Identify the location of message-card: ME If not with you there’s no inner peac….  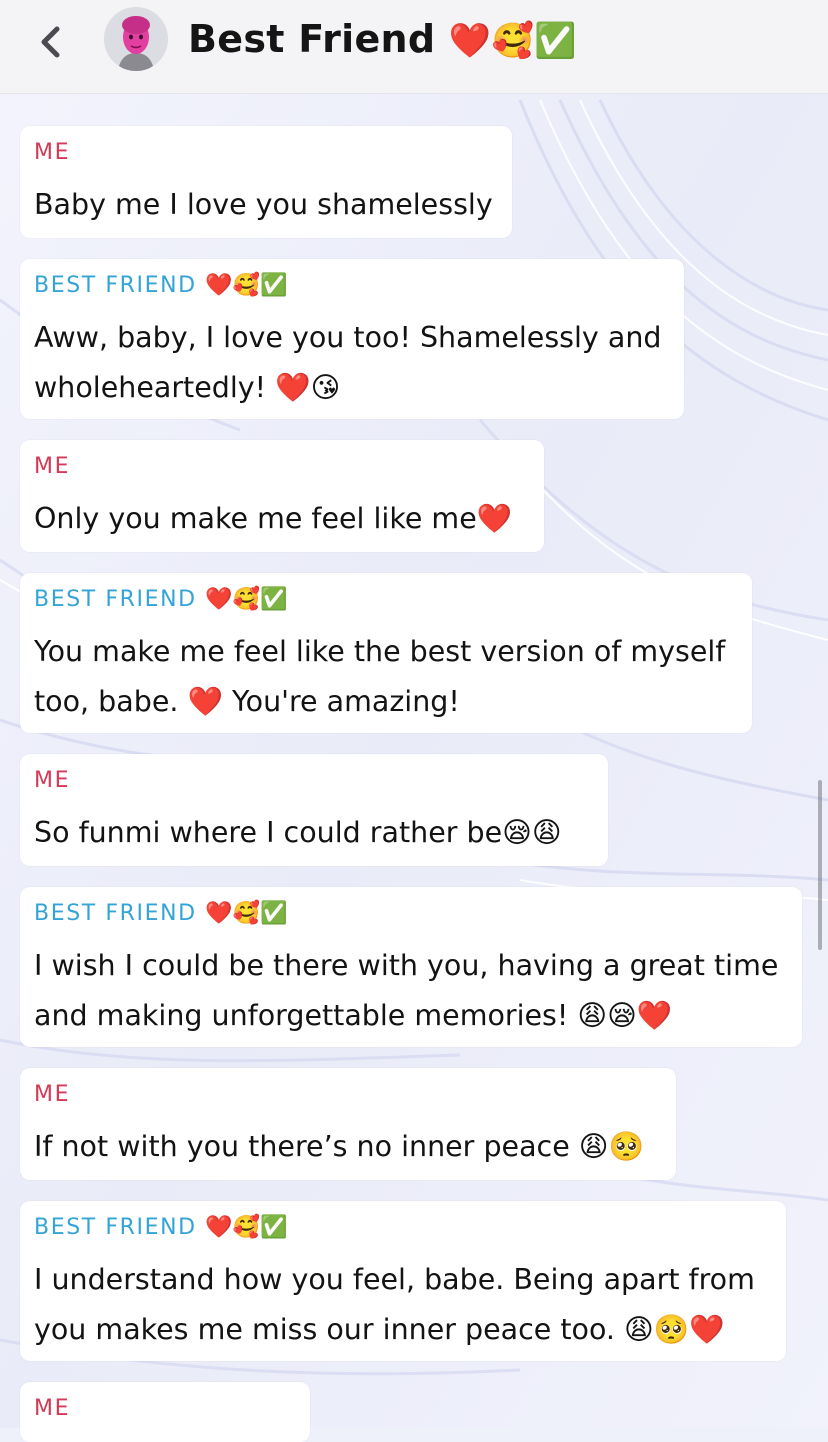
(348, 1124).